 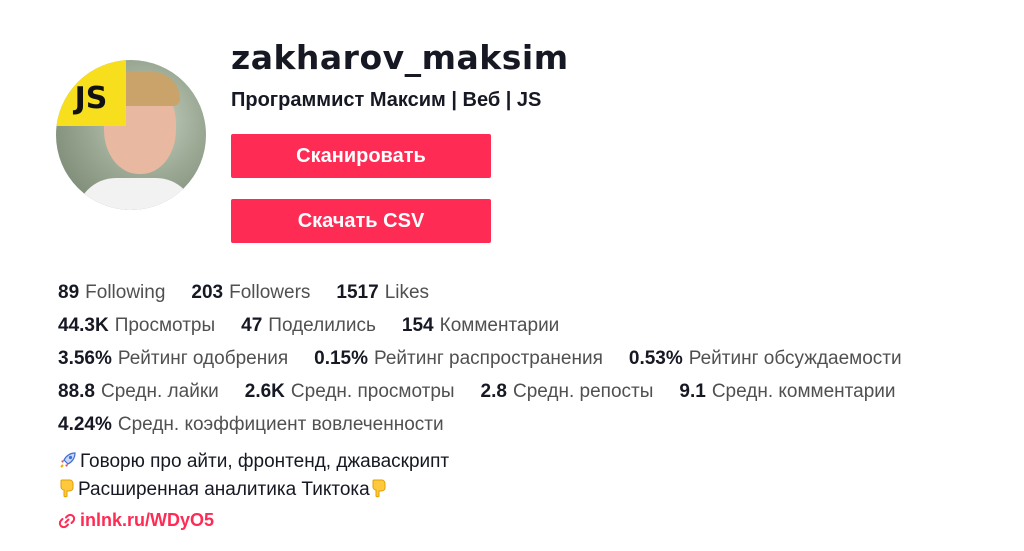 What do you see at coordinates (265, 461) in the screenshot?
I see `bio-text: Говорю про айти, фронтенд, джаваскрипт` at bounding box center [265, 461].